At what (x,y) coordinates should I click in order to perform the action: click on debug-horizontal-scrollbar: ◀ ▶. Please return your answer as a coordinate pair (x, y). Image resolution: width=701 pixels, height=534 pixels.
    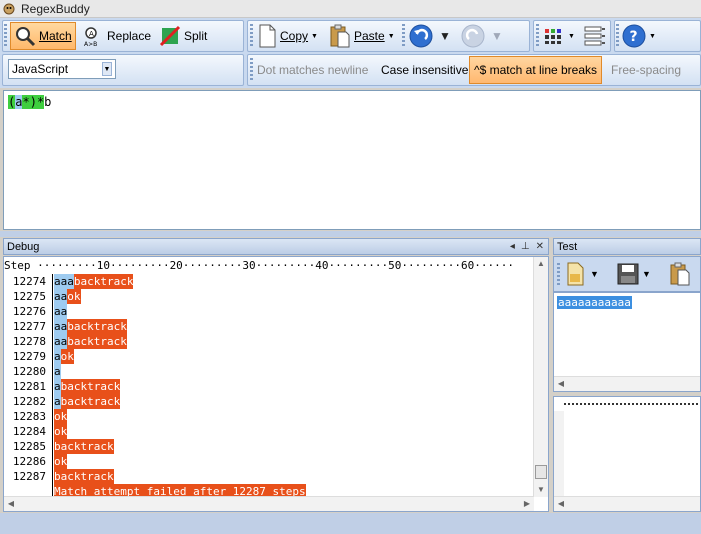
    Looking at the image, I should click on (269, 503).